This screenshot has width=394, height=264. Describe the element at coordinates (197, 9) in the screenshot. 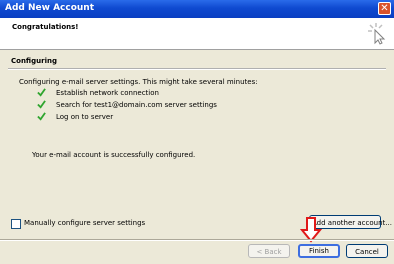

I see `title-bar: Add New Account ✕` at that location.